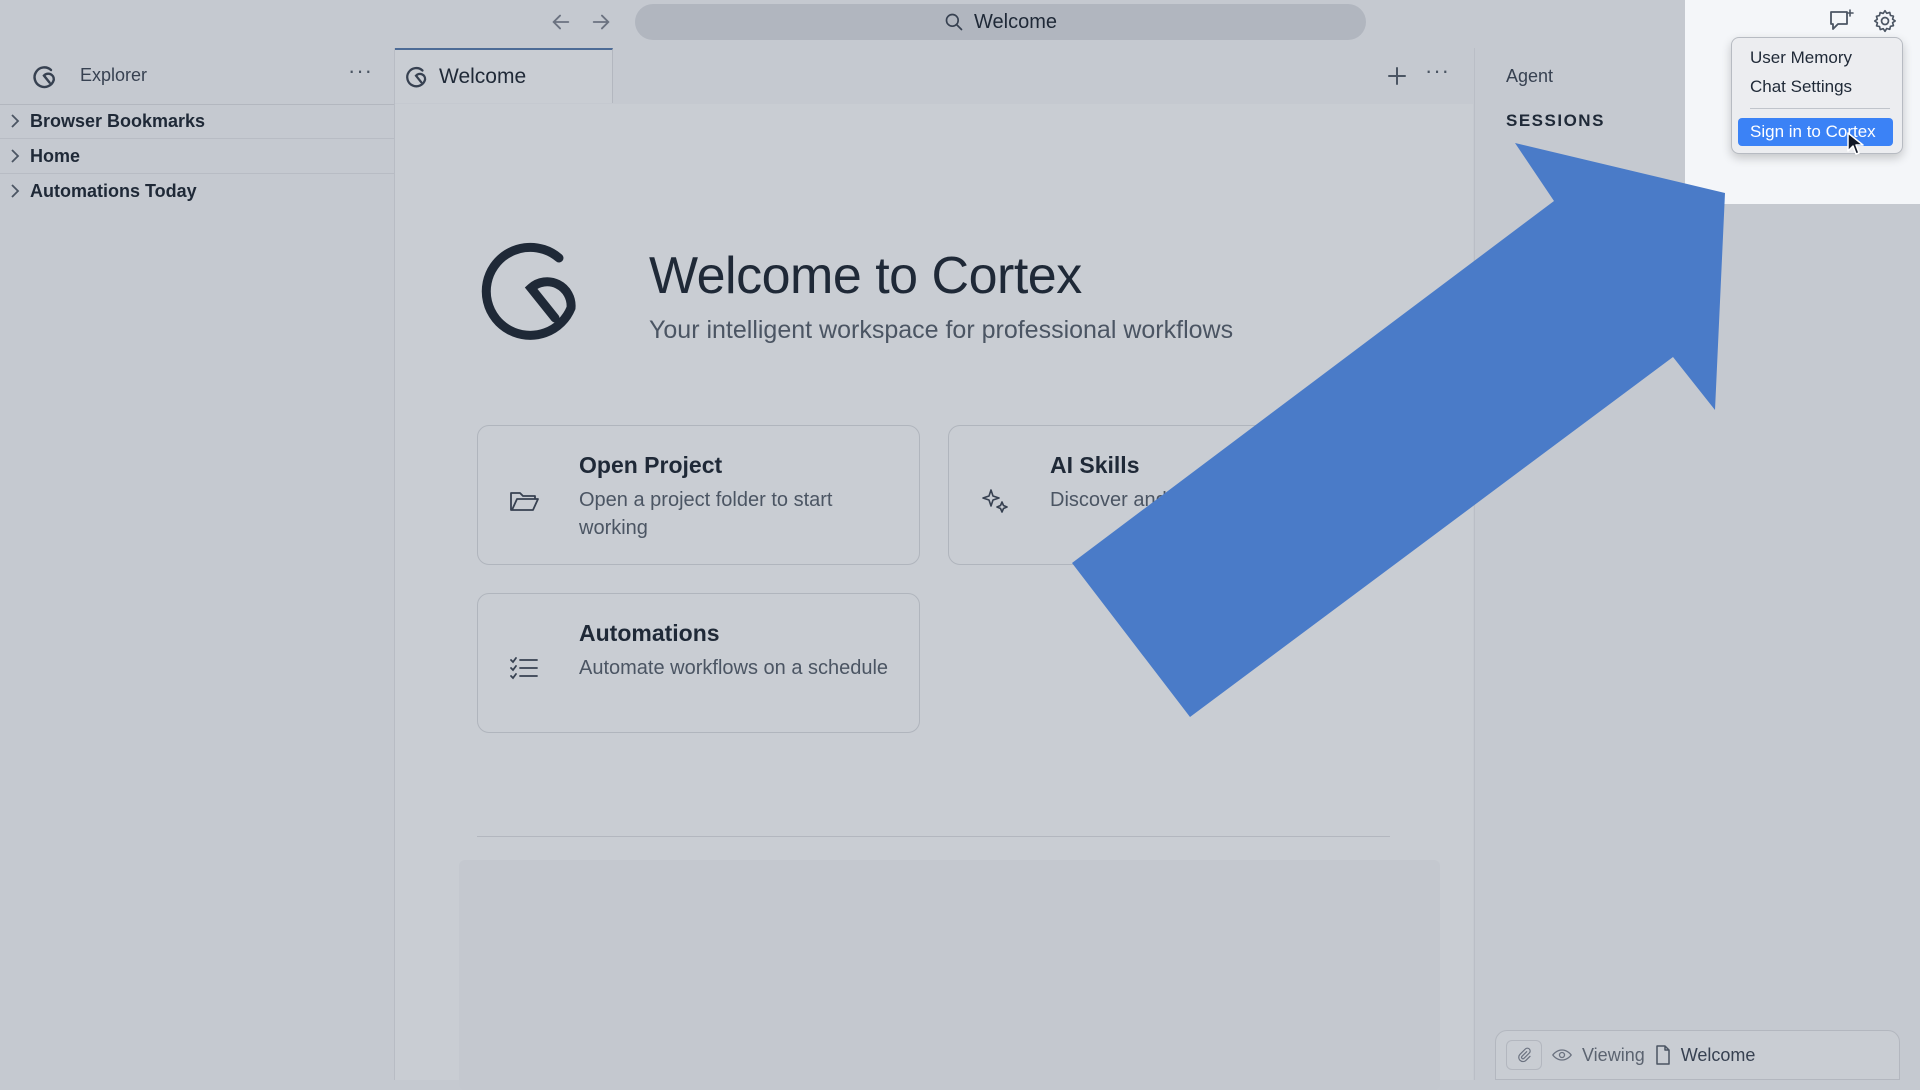 Image resolution: width=1920 pixels, height=1090 pixels. I want to click on arrow-left-icon, so click(561, 22).